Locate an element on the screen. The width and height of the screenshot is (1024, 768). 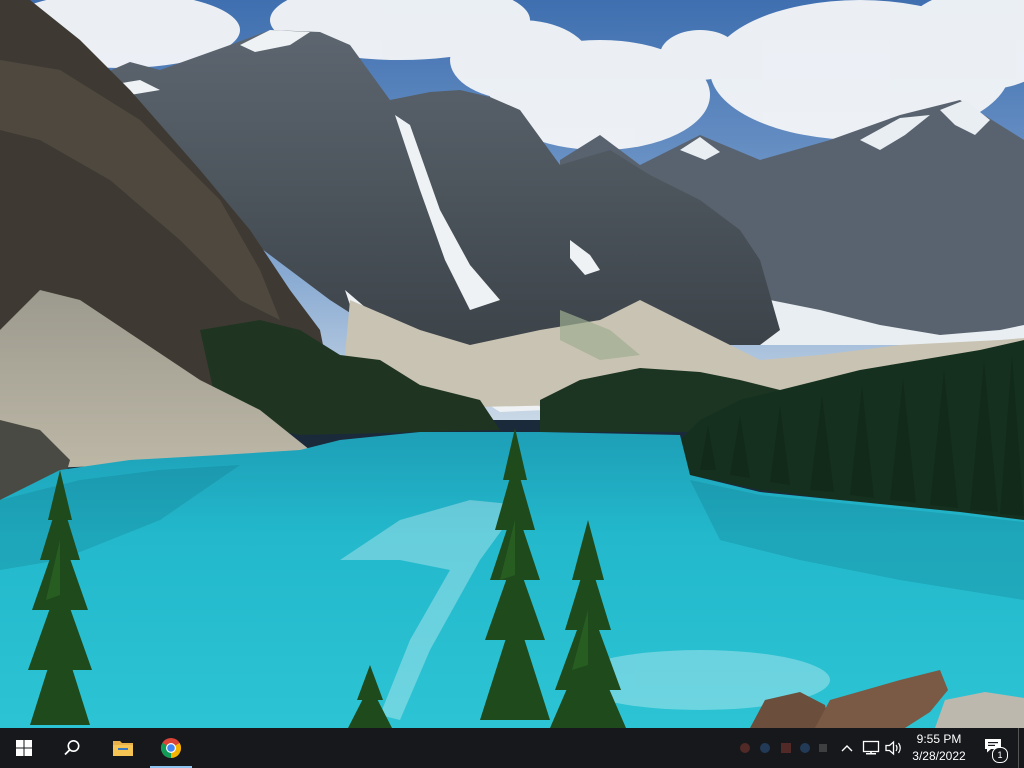
chrome-icon is located at coordinates (171, 748).